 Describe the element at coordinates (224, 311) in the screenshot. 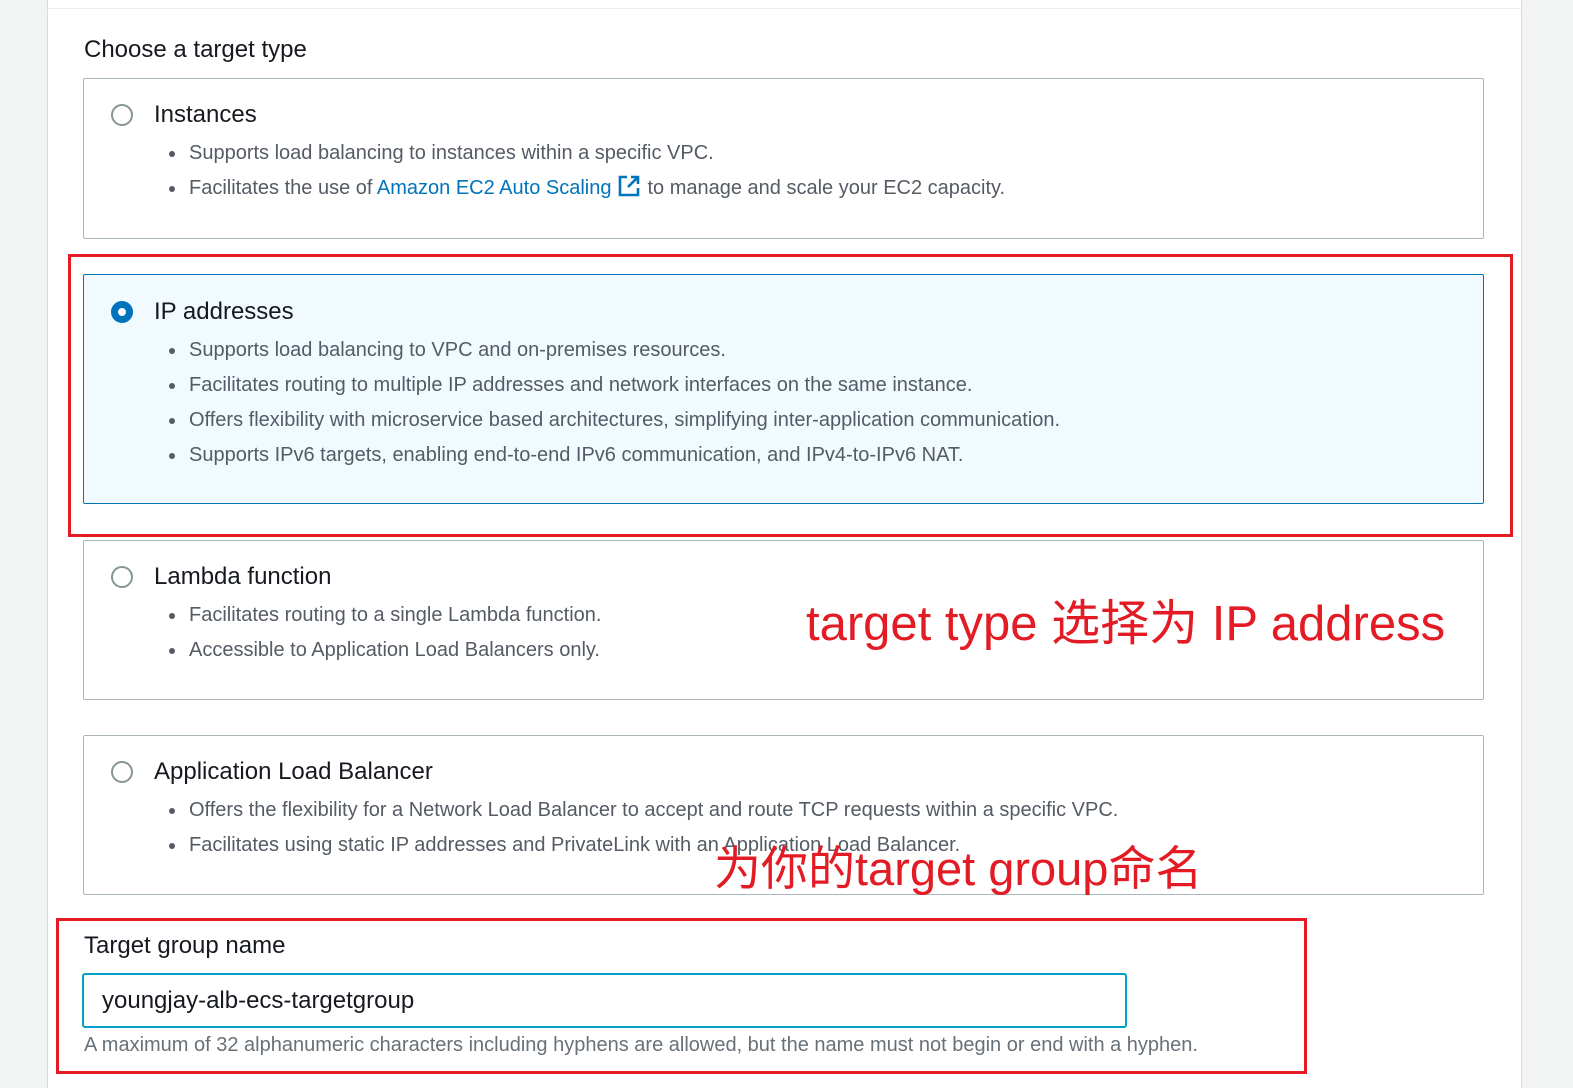

I see `option-title-ip-addresses: IP addresses` at that location.